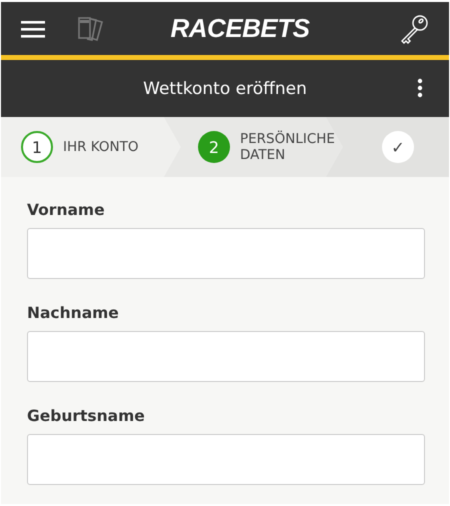  I want to click on logo: RACEBETS, so click(239, 28).